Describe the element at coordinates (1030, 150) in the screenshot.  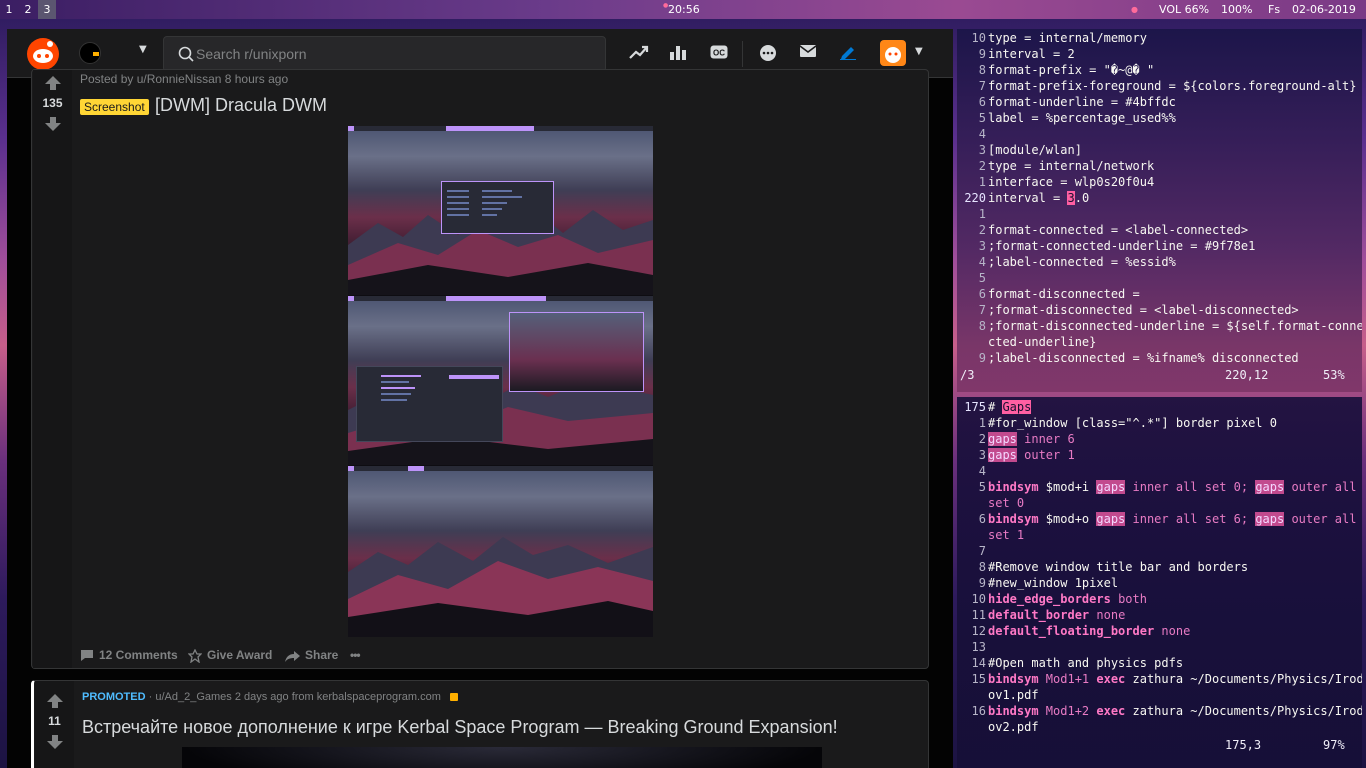
I see `code-line: 3 [module/wlan]` at that location.